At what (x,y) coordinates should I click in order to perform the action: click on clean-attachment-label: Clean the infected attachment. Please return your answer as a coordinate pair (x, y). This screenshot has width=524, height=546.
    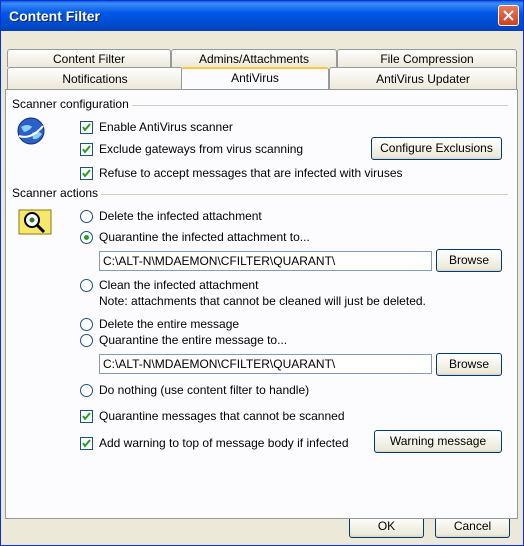
    Looking at the image, I should click on (179, 285).